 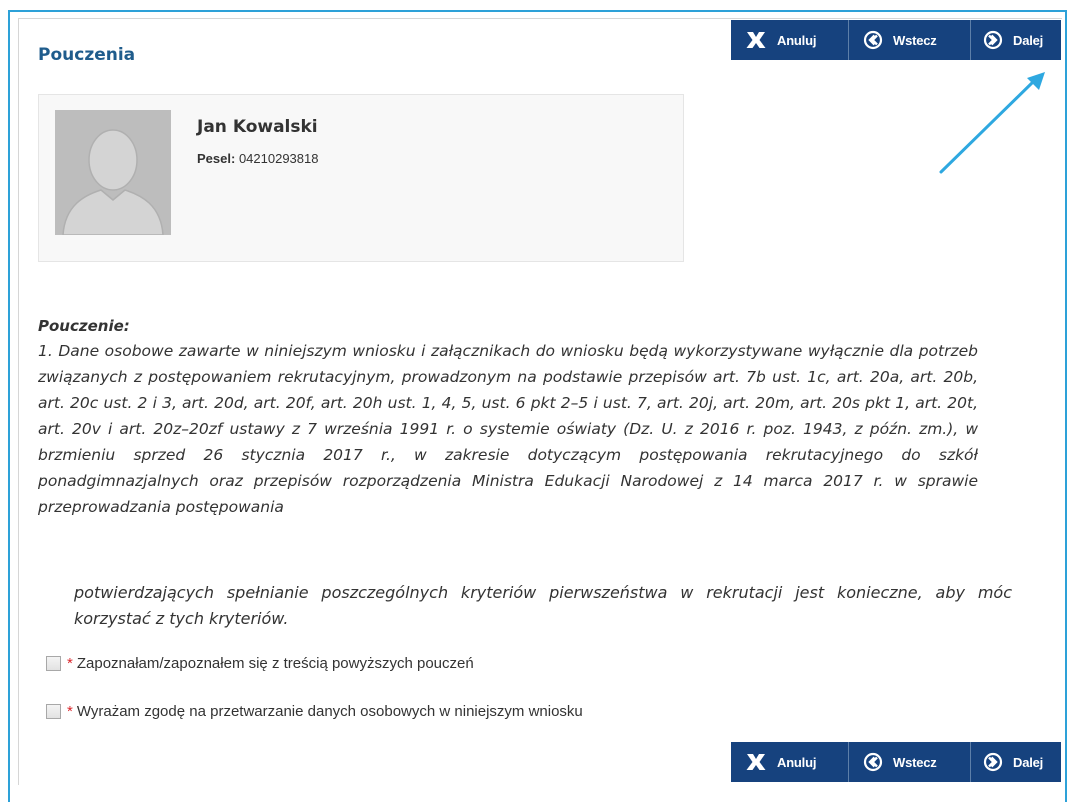 What do you see at coordinates (18, 401) in the screenshot?
I see `panel-border-left` at bounding box center [18, 401].